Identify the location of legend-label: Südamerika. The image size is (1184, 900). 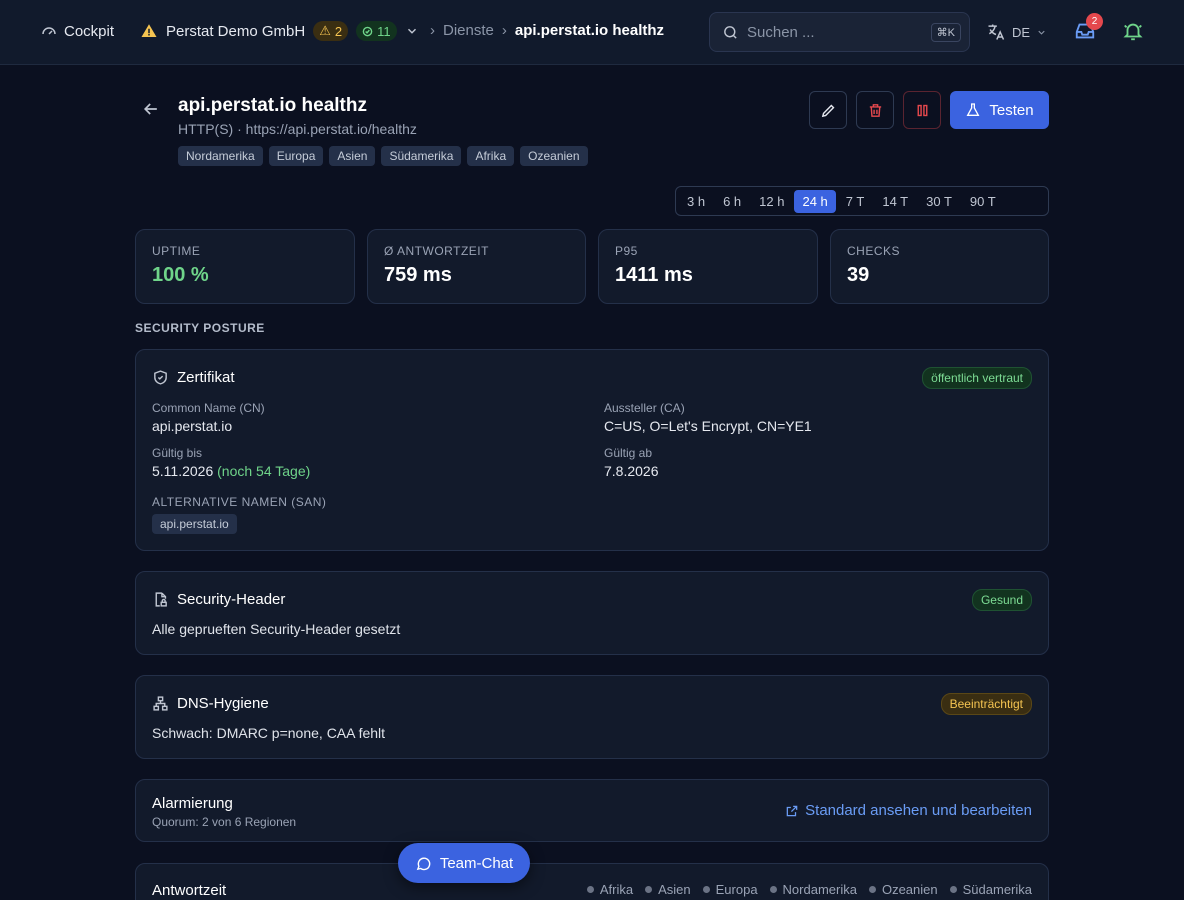
(997, 889).